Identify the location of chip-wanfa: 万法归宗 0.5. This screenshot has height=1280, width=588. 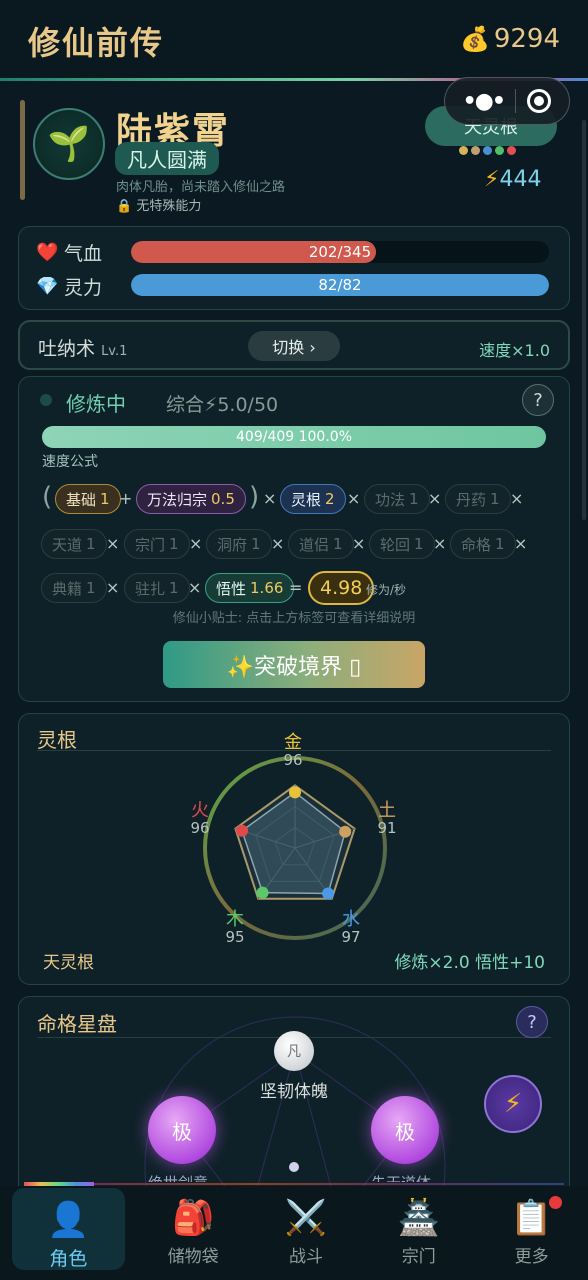
(191, 499).